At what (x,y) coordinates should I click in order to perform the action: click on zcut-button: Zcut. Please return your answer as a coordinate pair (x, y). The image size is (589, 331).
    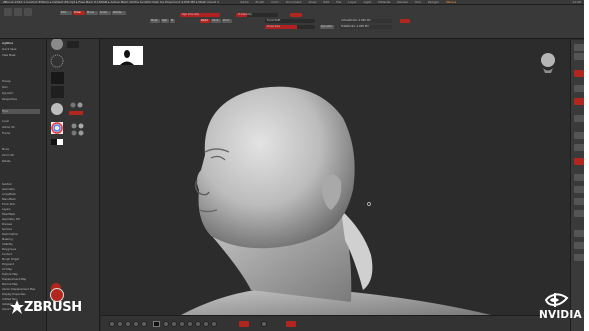
    Looking at the image, I should click on (227, 21).